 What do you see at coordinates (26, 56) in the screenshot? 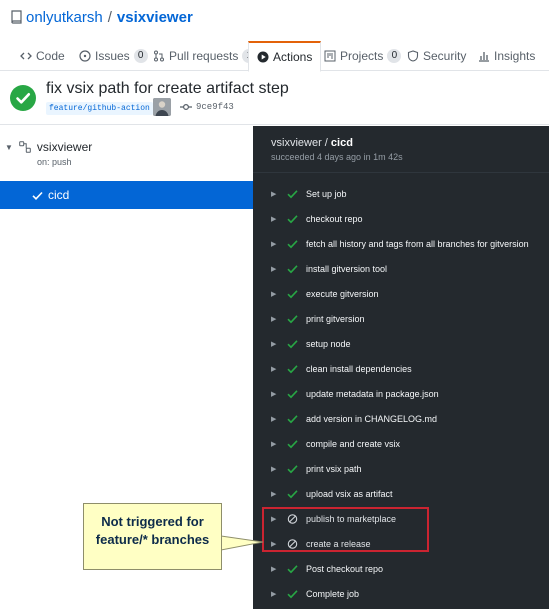
I see `code-icon` at bounding box center [26, 56].